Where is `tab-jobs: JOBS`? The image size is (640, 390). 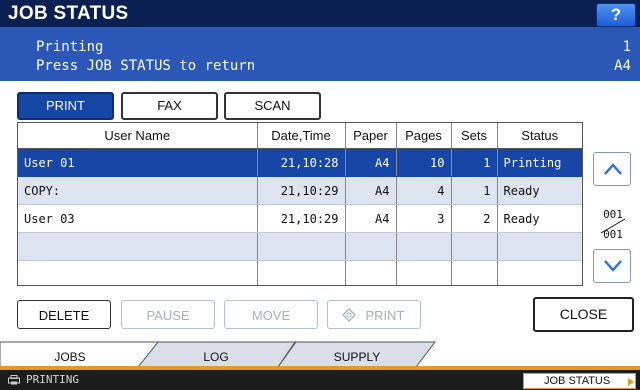
tab-jobs: JOBS is located at coordinates (70, 357).